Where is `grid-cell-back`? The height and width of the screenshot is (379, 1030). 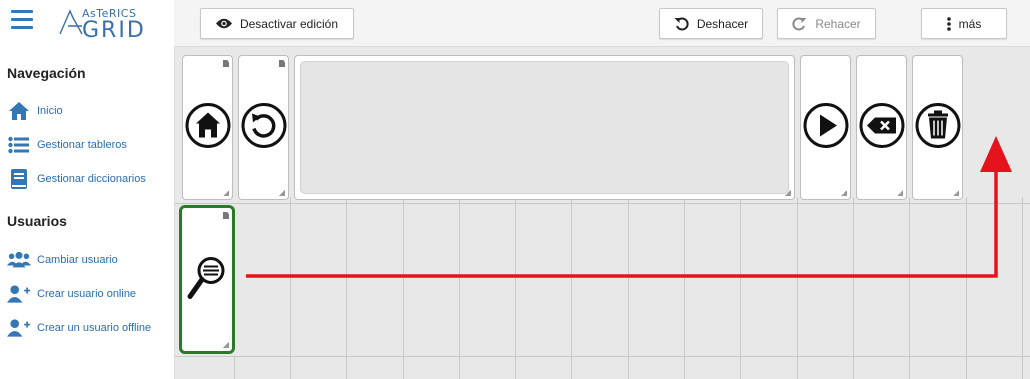
grid-cell-back is located at coordinates (263, 127).